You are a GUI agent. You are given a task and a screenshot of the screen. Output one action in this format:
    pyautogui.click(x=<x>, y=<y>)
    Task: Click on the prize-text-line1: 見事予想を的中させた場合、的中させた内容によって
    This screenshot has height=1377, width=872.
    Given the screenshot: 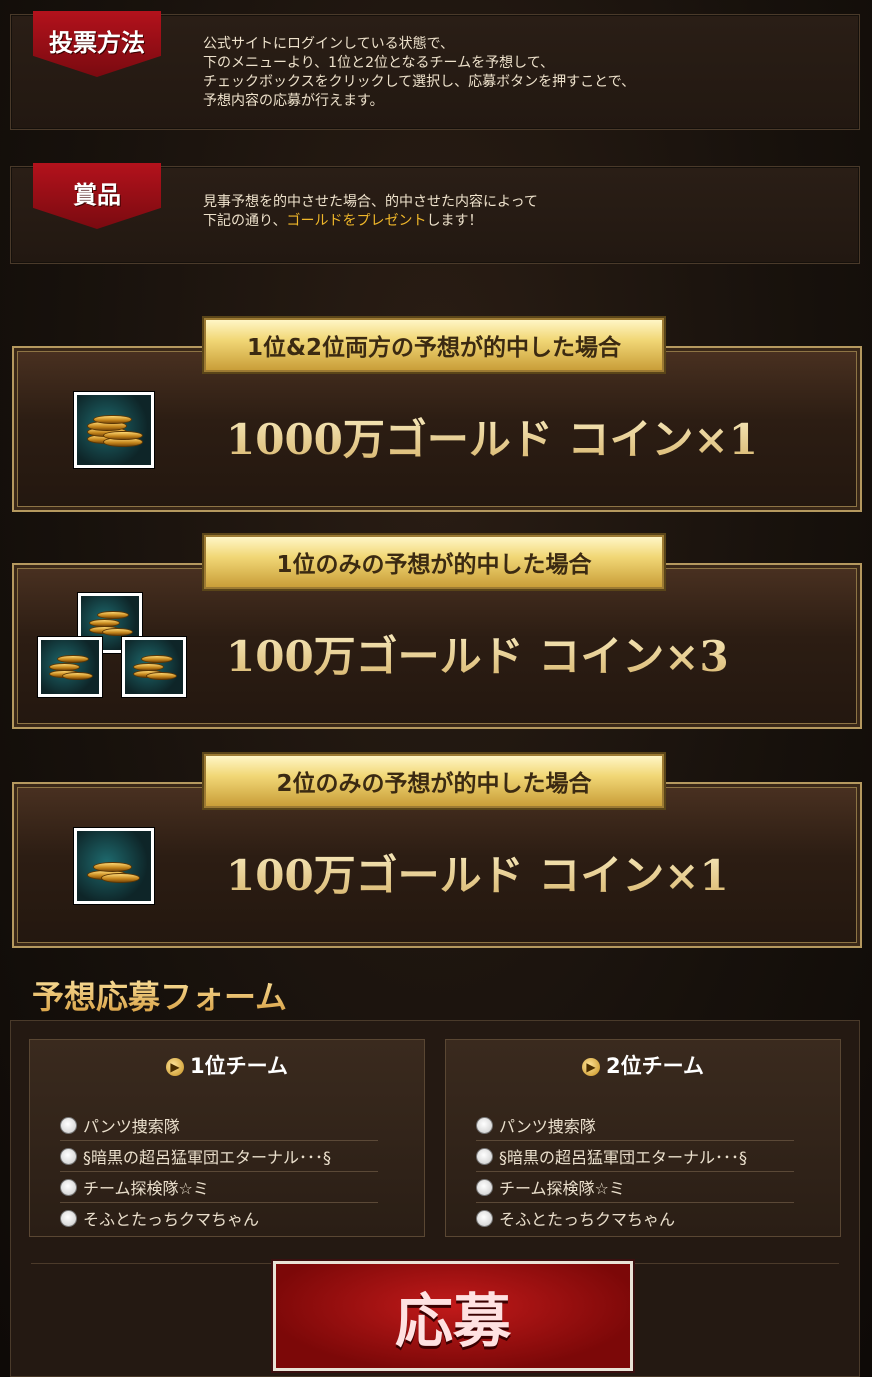 What is the action you would take?
    pyautogui.click(x=370, y=202)
    